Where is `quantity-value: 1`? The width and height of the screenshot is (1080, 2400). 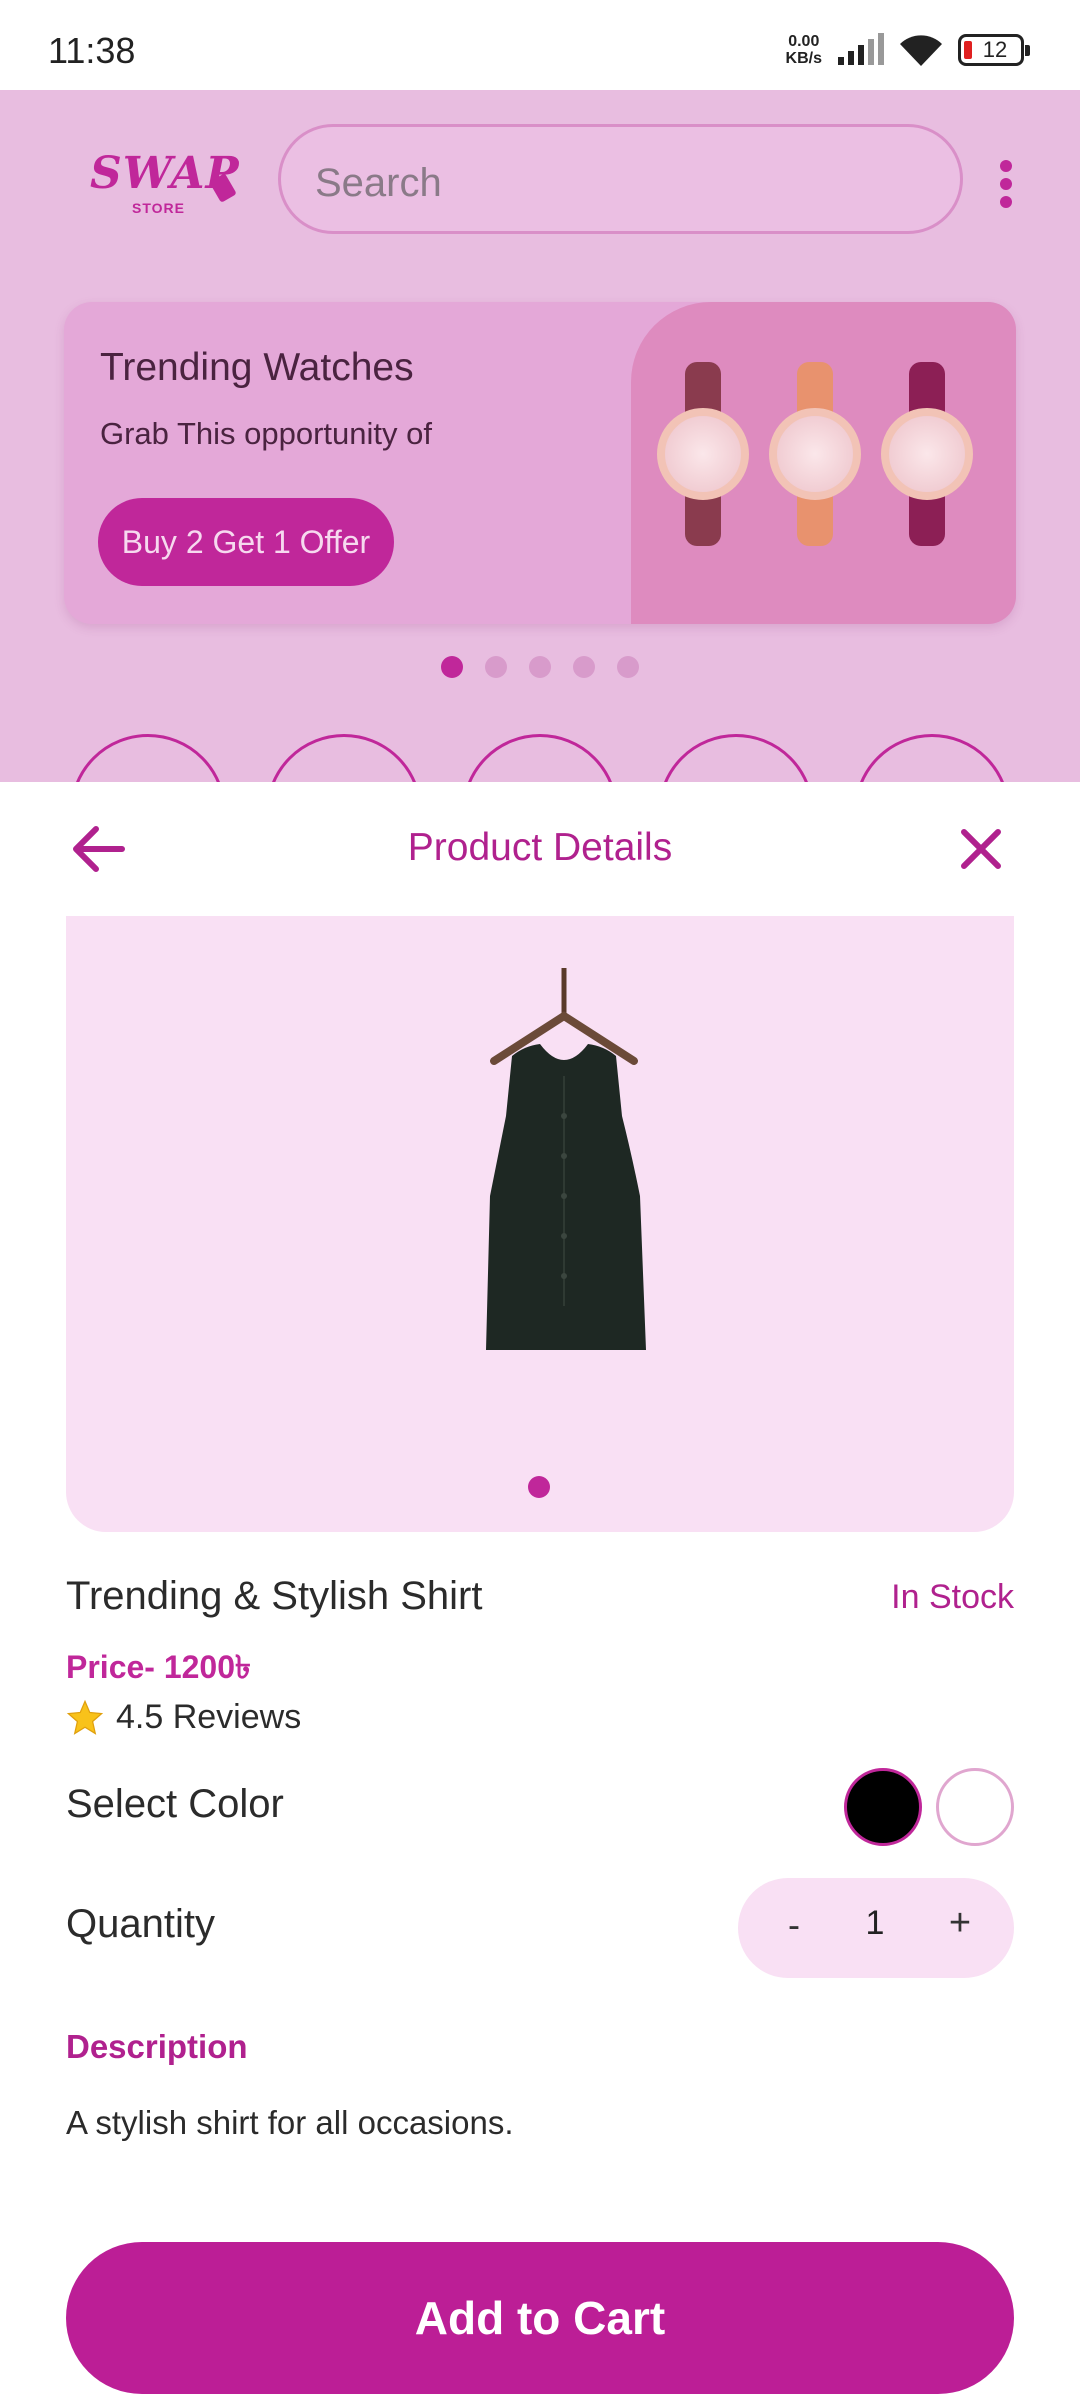 quantity-value: 1 is located at coordinates (875, 1923).